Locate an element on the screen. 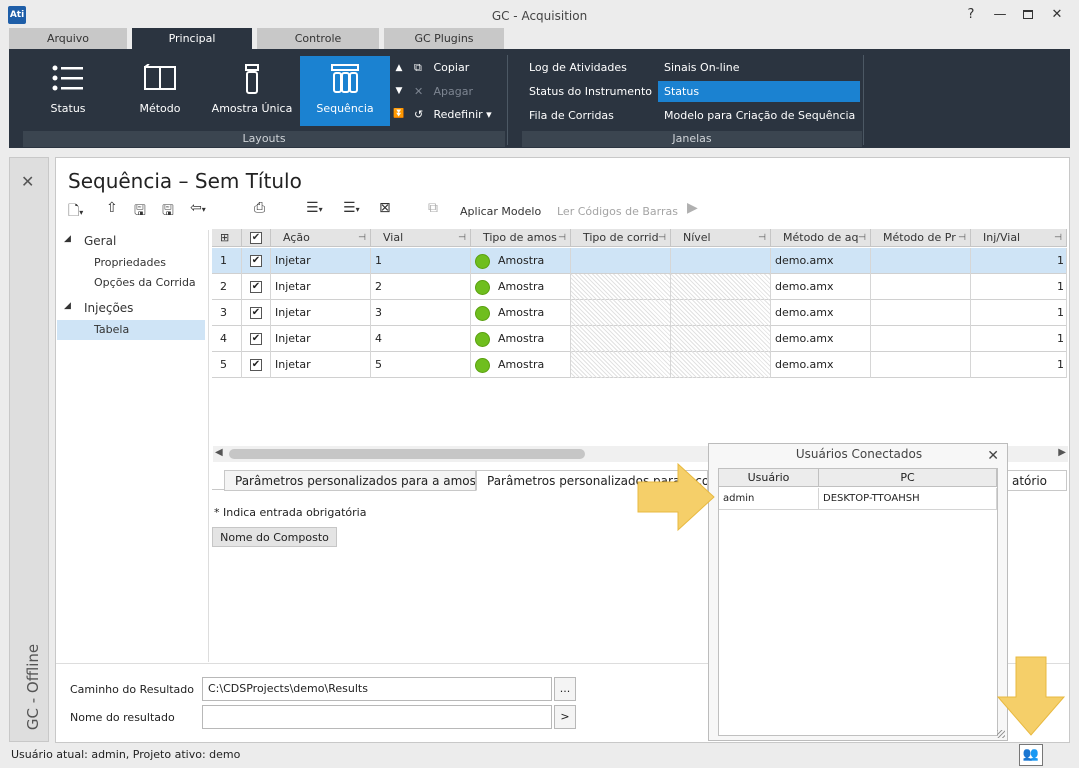  layout-amostra-button: Amostra Única is located at coordinates (252, 91).